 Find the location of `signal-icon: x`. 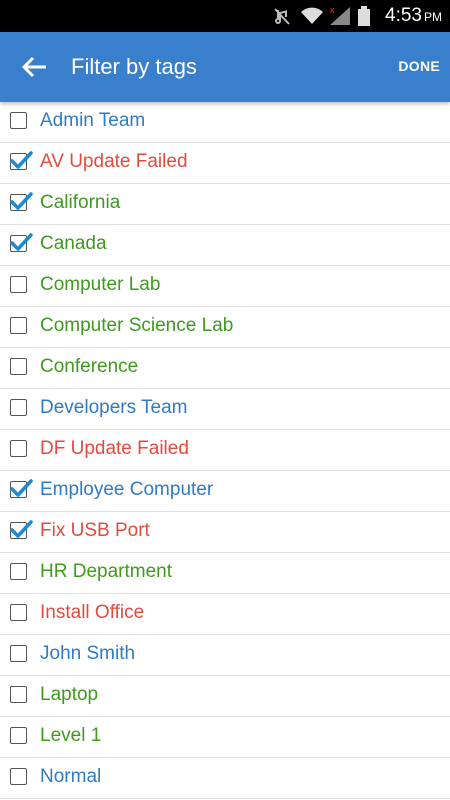

signal-icon: x is located at coordinates (340, 15).